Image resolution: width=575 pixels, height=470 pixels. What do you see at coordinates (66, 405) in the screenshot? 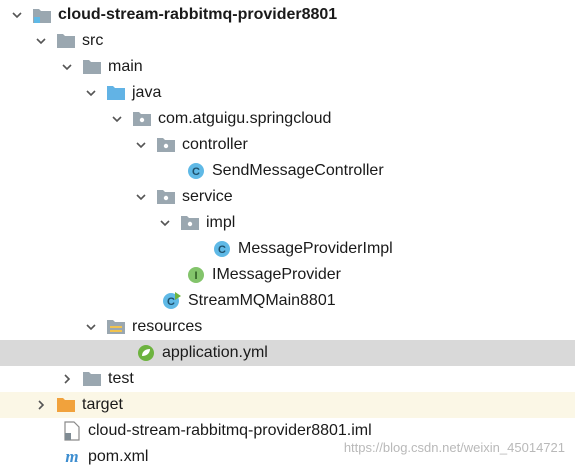
I see `excluded-folder-icon` at bounding box center [66, 405].